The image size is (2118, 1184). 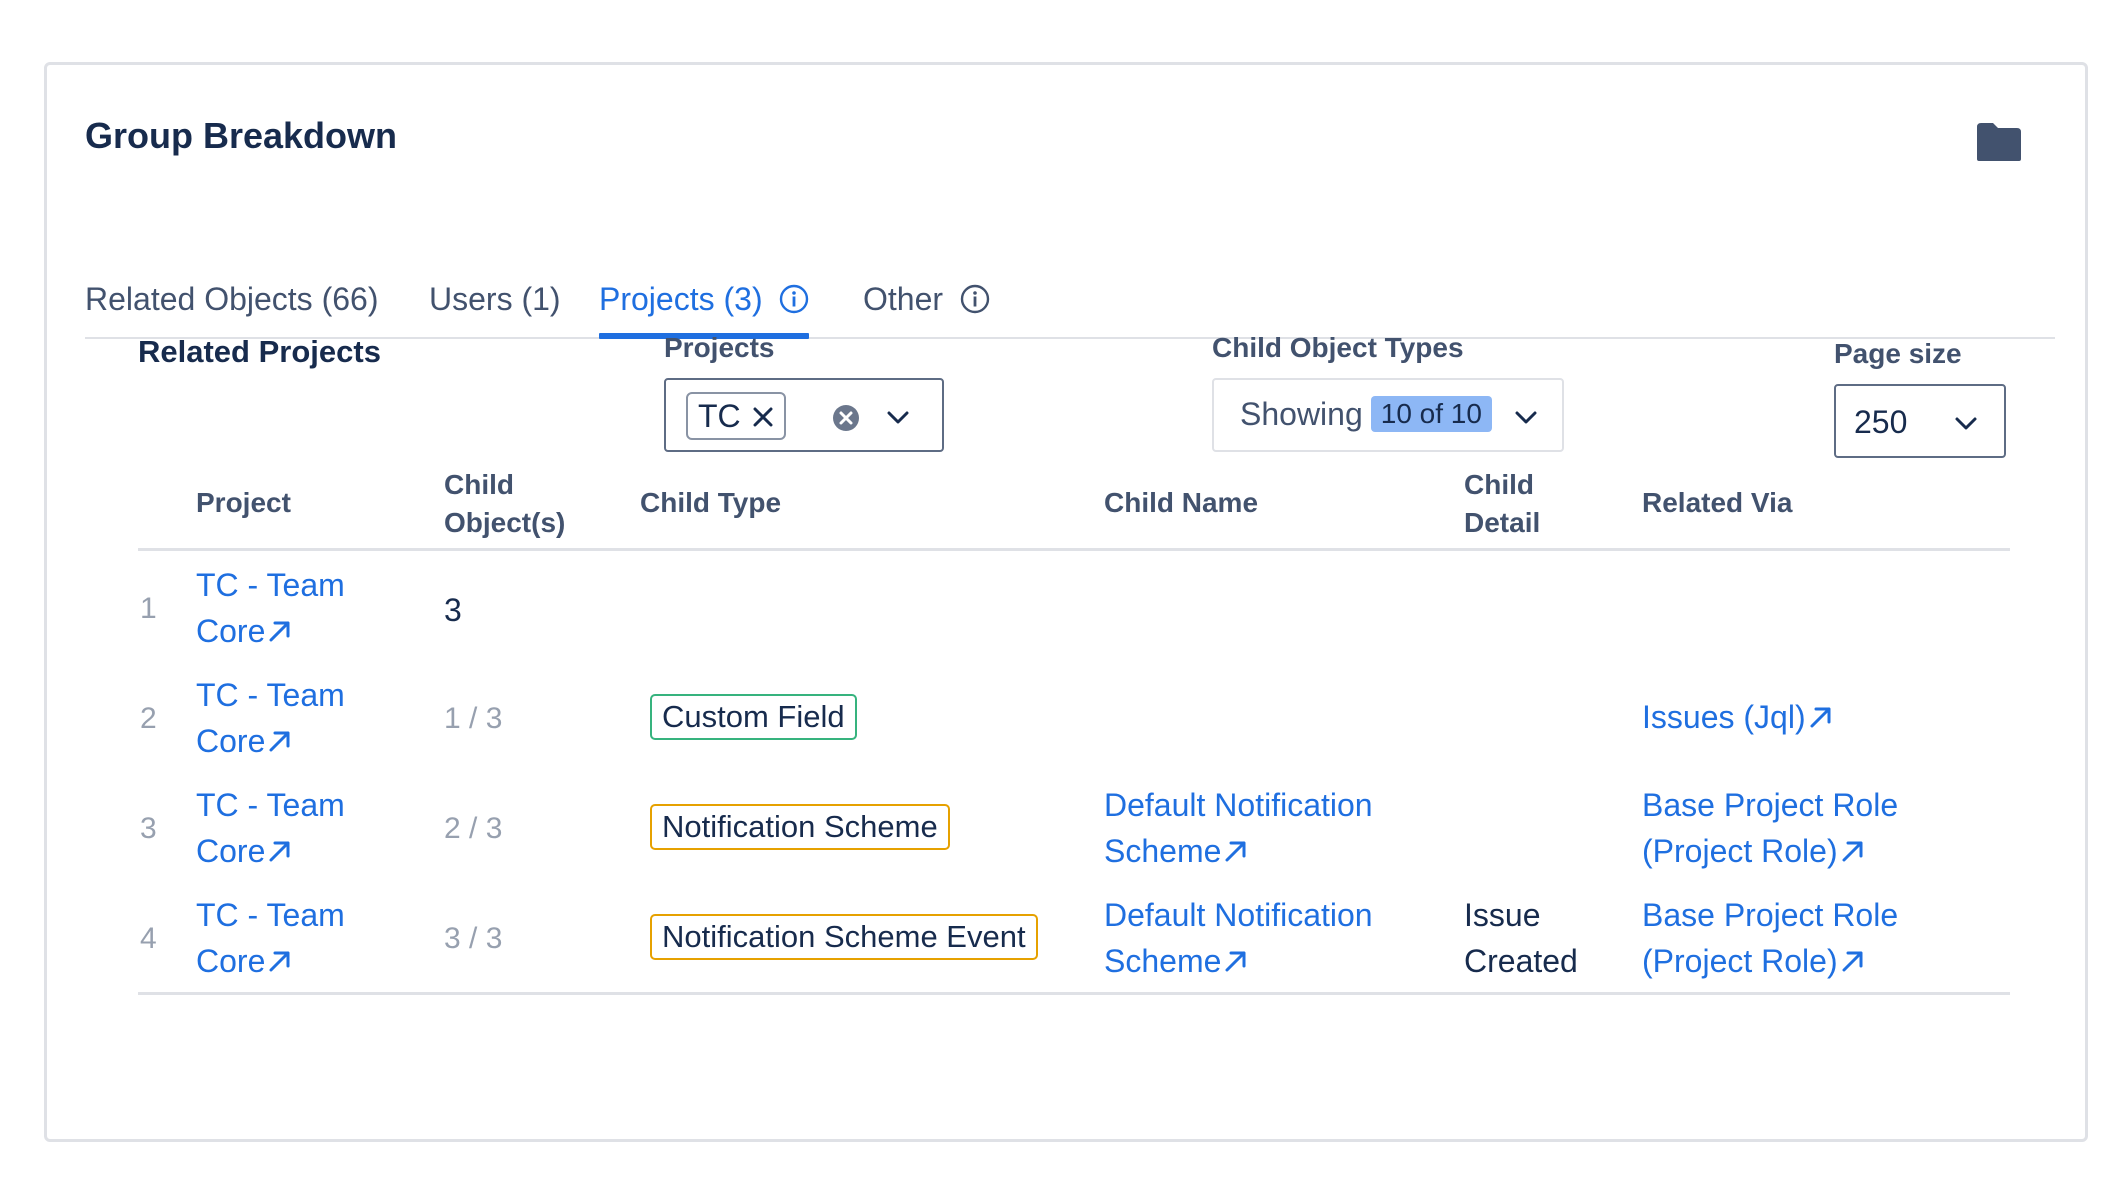 What do you see at coordinates (763, 417) in the screenshot?
I see `remove-chip-icon` at bounding box center [763, 417].